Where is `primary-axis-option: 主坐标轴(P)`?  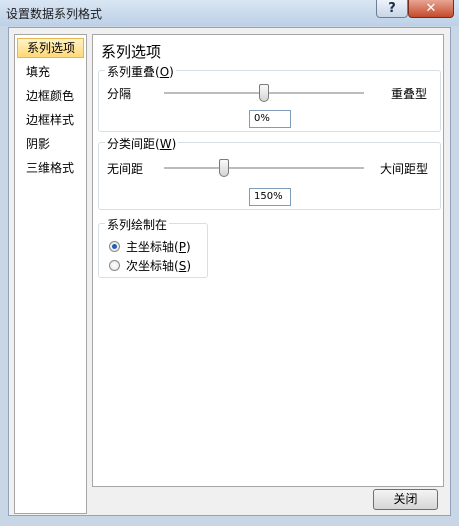
primary-axis-option: 主坐标轴(P) is located at coordinates (150, 246).